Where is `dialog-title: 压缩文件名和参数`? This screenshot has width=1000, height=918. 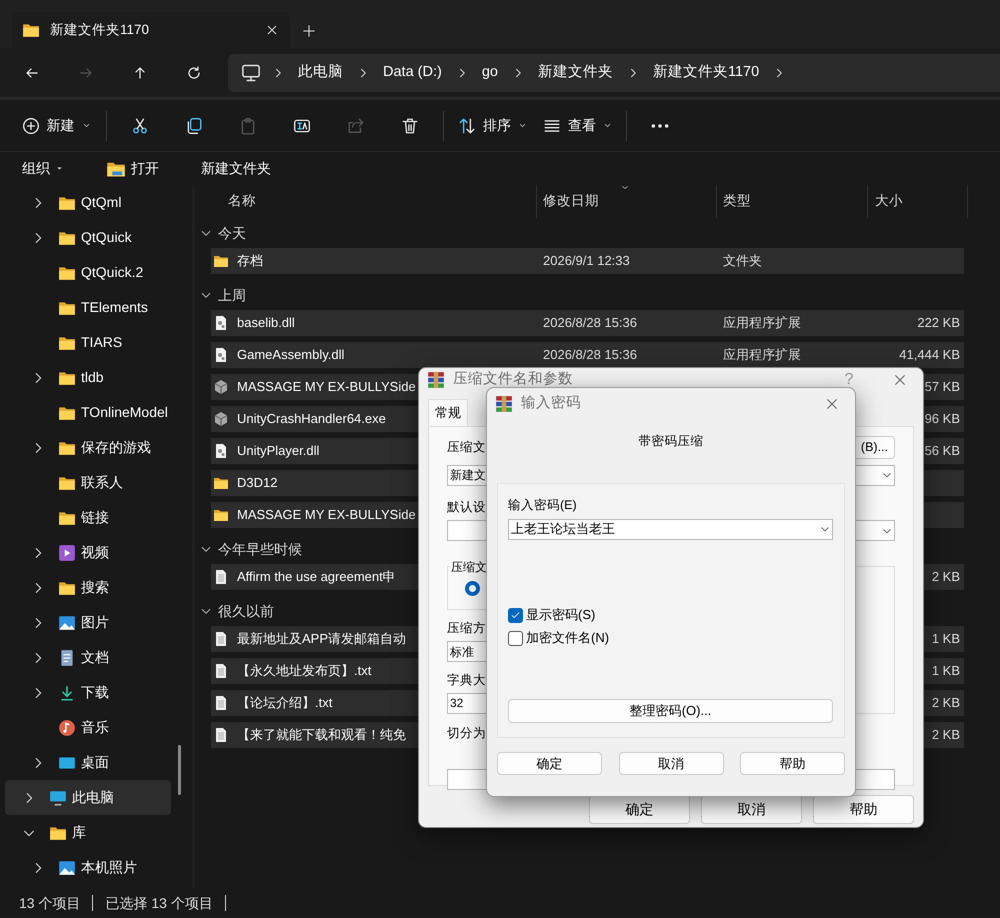
dialog-title: 压缩文件名和参数 is located at coordinates (513, 380).